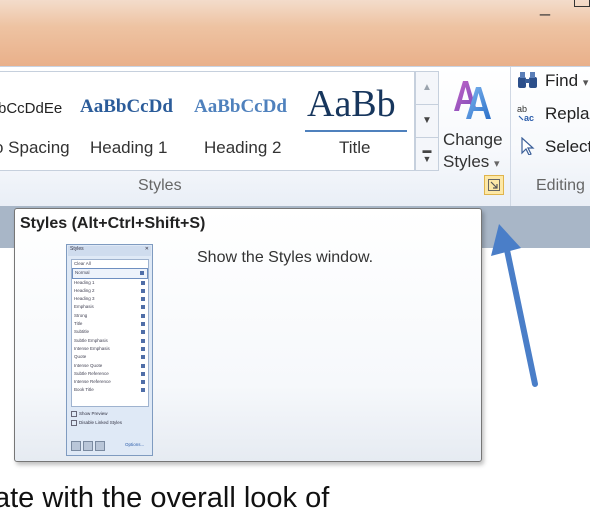  I want to click on thumbnail-style-row: Quote, so click(110, 357).